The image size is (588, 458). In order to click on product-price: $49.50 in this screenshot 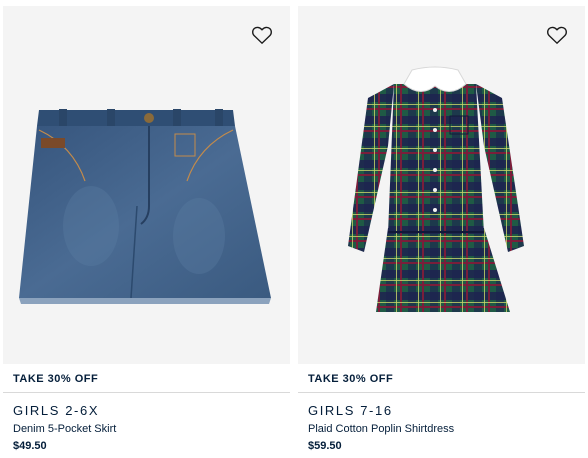, I will do `click(30, 446)`.